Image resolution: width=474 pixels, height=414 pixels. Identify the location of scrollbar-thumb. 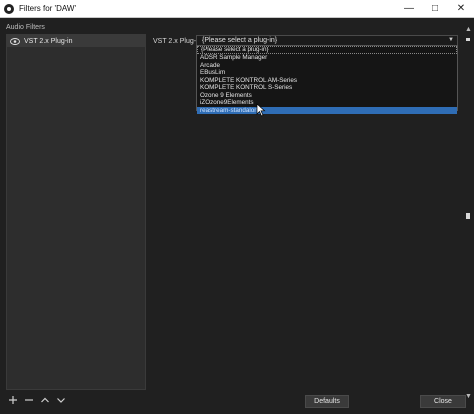
(468, 216).